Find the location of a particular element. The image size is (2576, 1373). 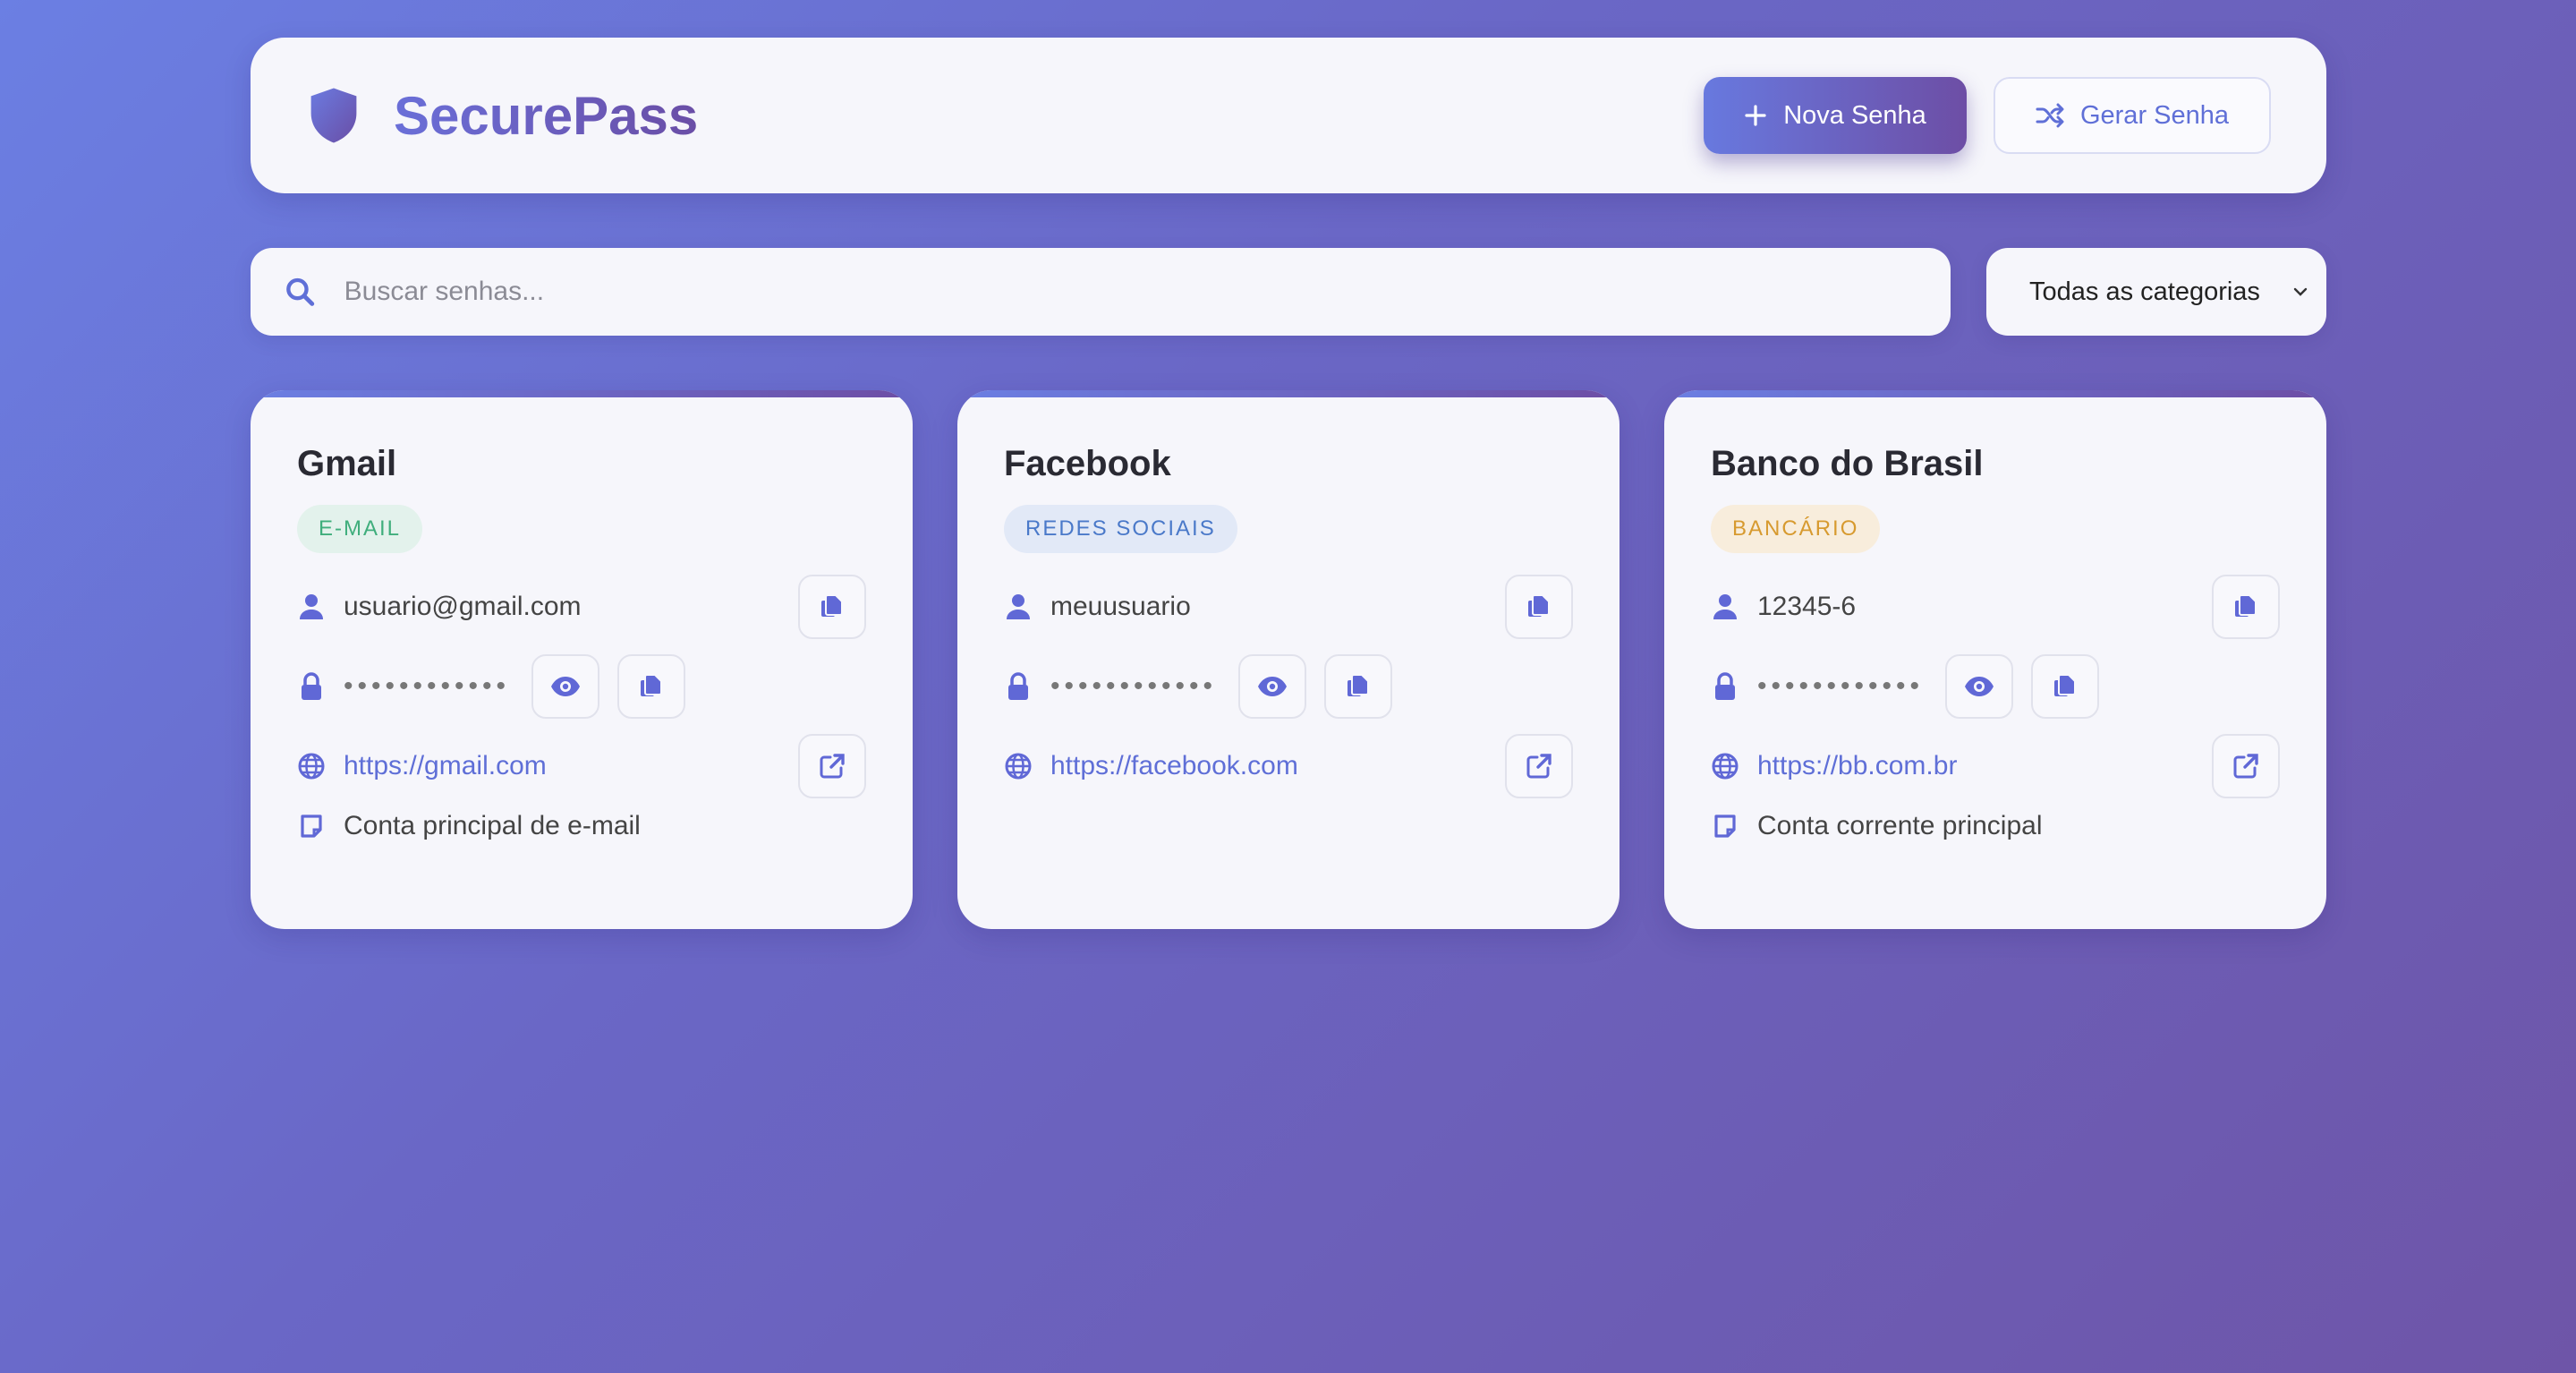

card-title: Facebook is located at coordinates (1087, 463).